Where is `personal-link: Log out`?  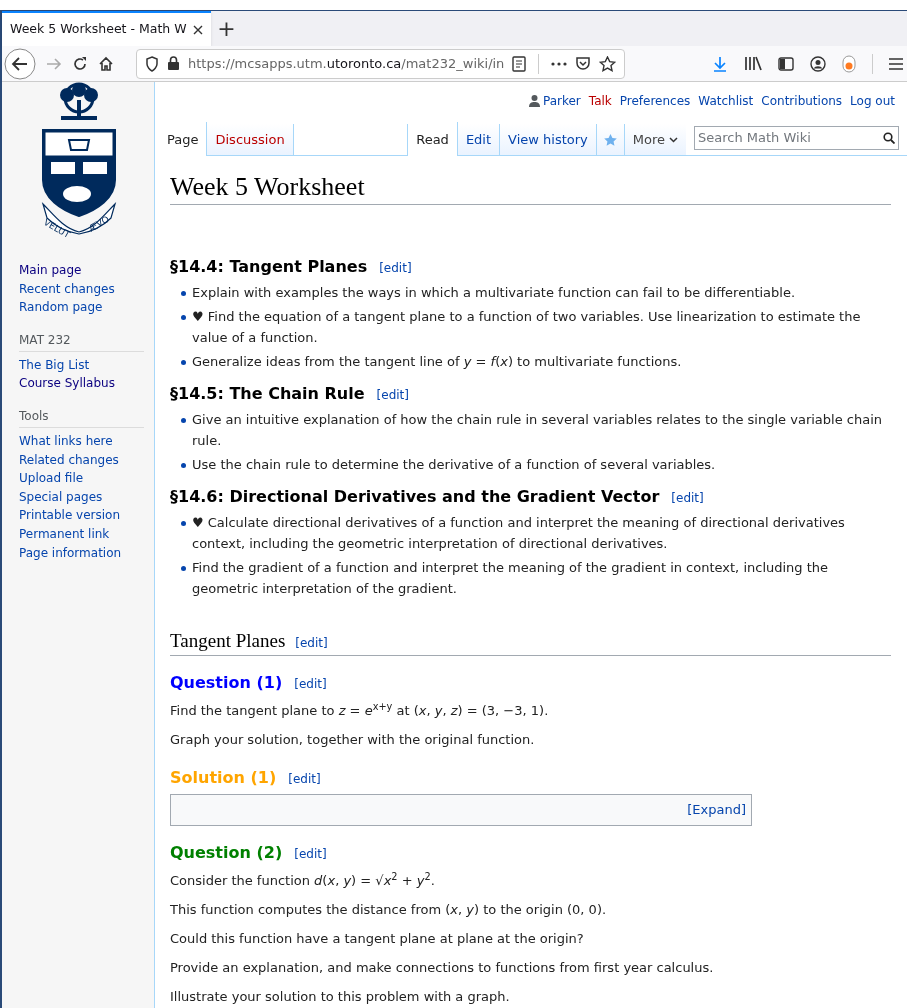 personal-link: Log out is located at coordinates (872, 101).